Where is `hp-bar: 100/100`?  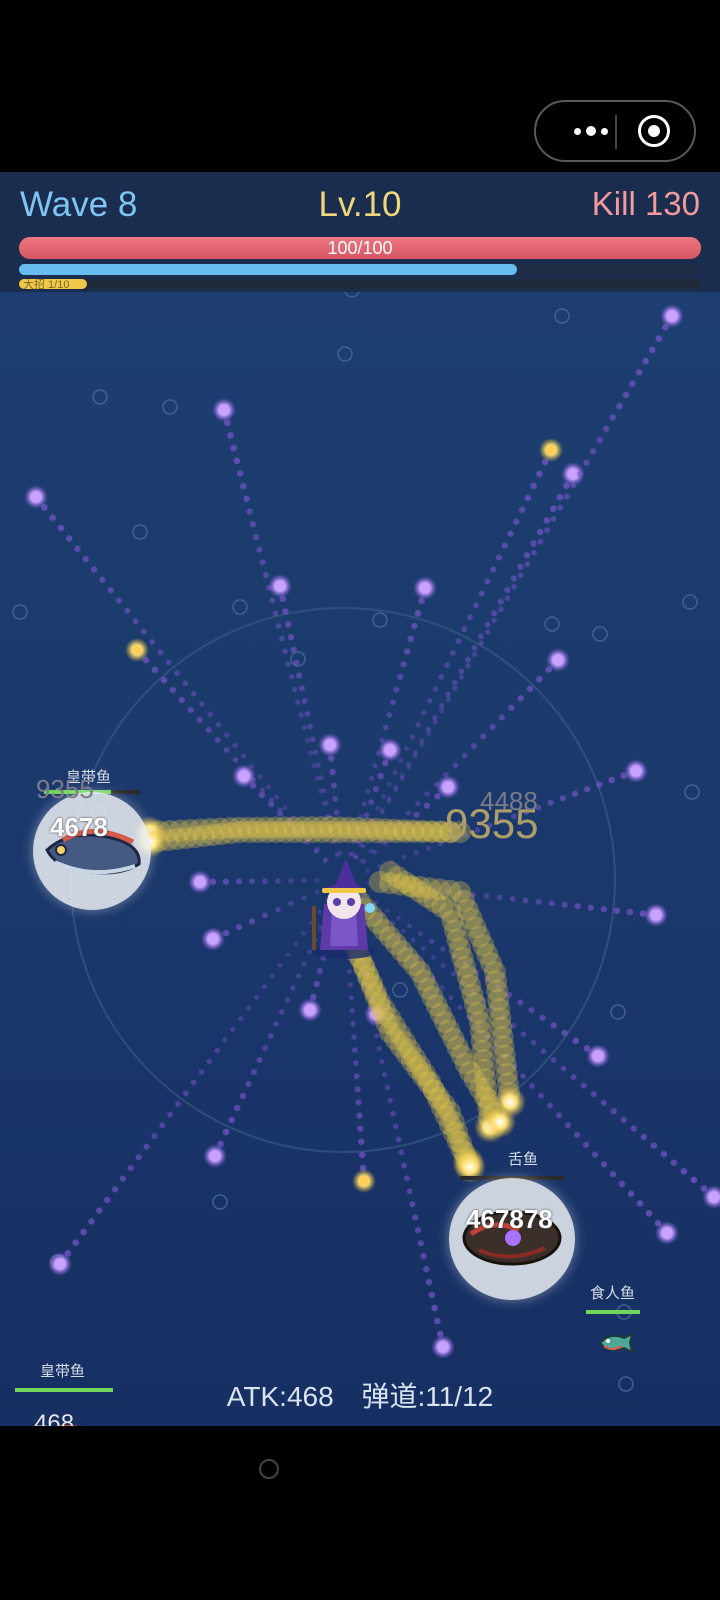
hp-bar: 100/100 is located at coordinates (360, 248).